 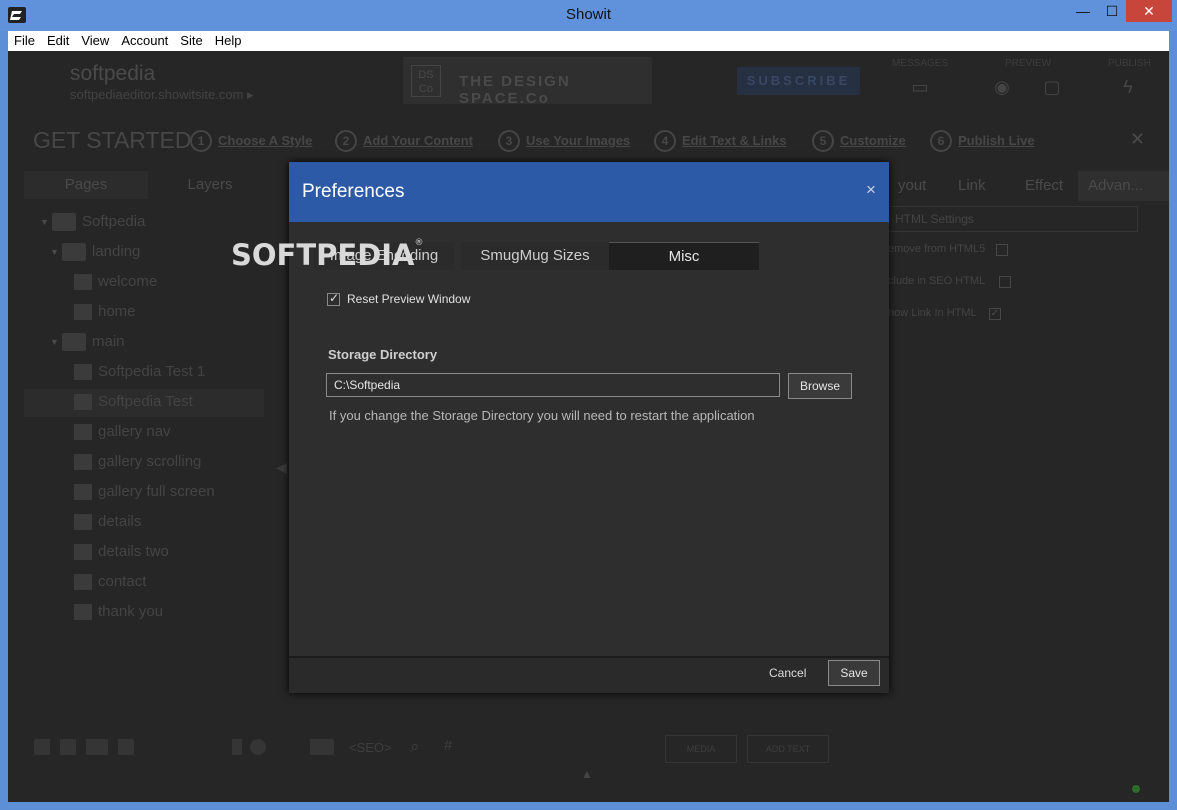 I want to click on menu-file: File, so click(x=24, y=40).